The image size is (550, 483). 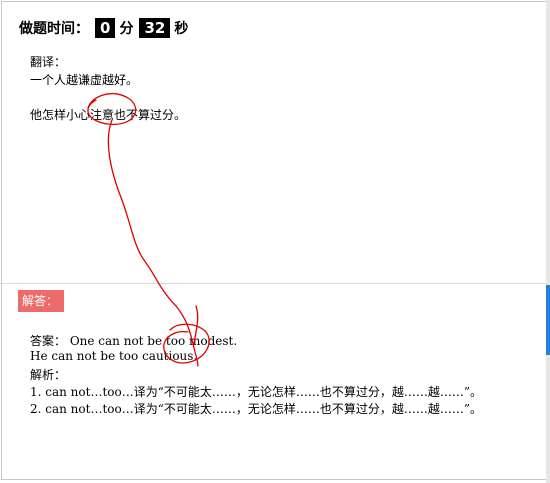 I want to click on scrollbar, so click(x=548, y=241).